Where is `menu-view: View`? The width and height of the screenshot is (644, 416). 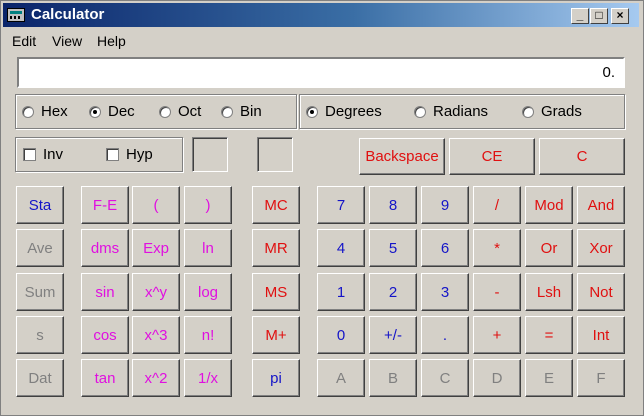
menu-view: View is located at coordinates (67, 41).